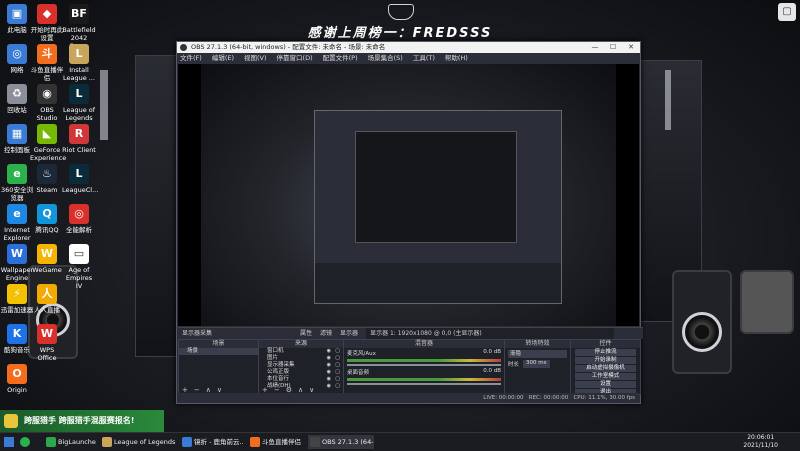  Describe the element at coordinates (47, 219) in the screenshot. I see `desktop-icon: Q 腾讯QQ` at that location.